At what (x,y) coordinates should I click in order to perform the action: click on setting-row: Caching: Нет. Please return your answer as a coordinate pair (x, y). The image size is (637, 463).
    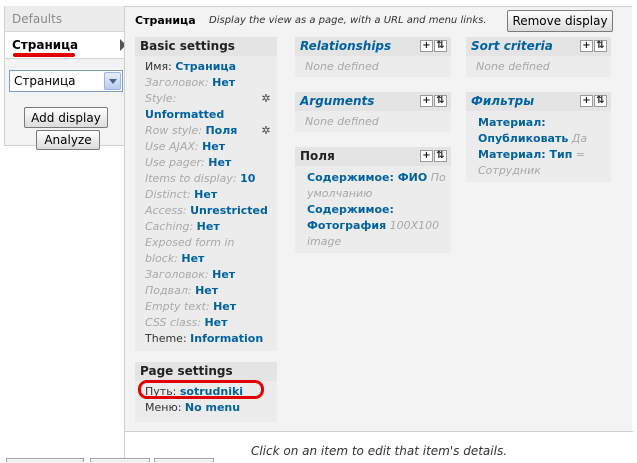
    Looking at the image, I should click on (211, 227).